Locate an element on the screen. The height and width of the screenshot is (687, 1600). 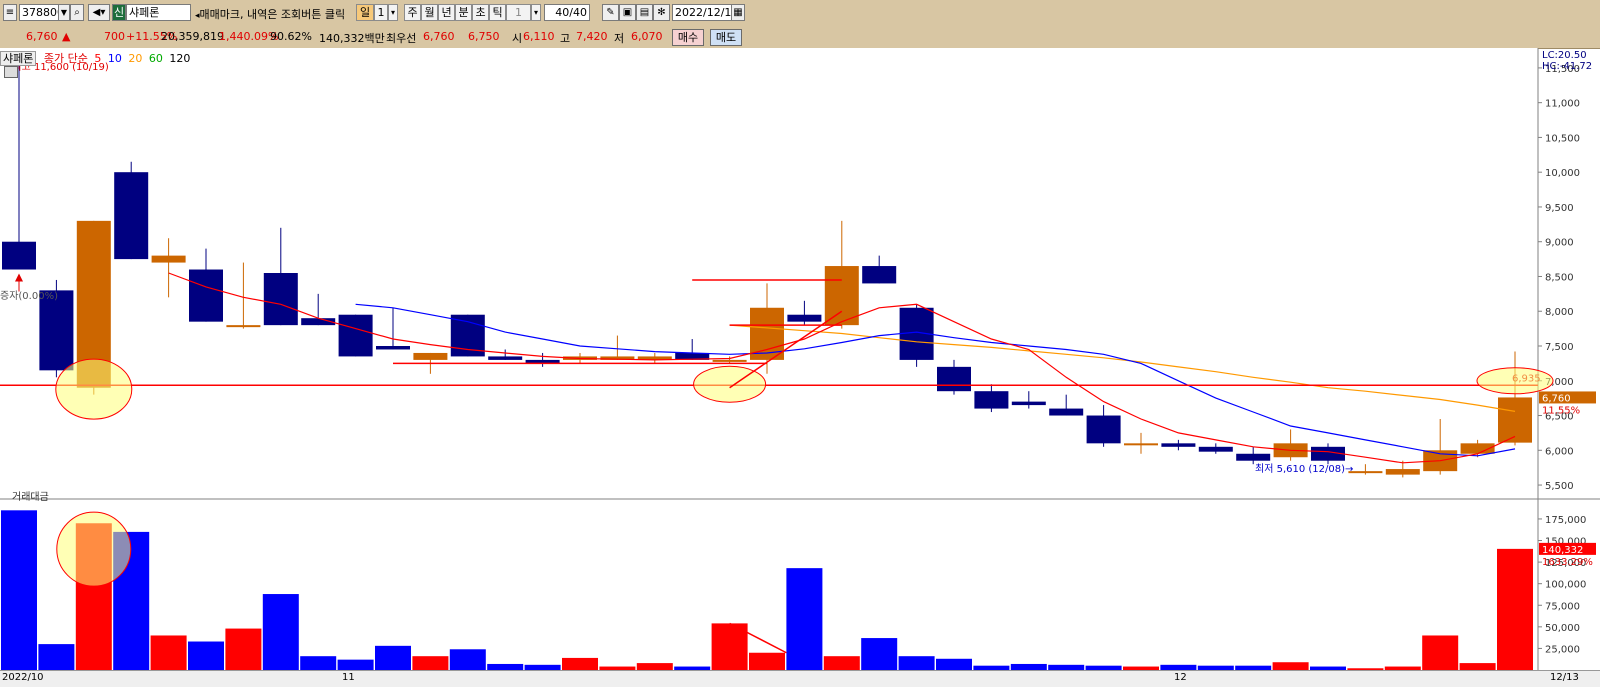
volume-tick-label: 100,000 is located at coordinates (1565, 585).